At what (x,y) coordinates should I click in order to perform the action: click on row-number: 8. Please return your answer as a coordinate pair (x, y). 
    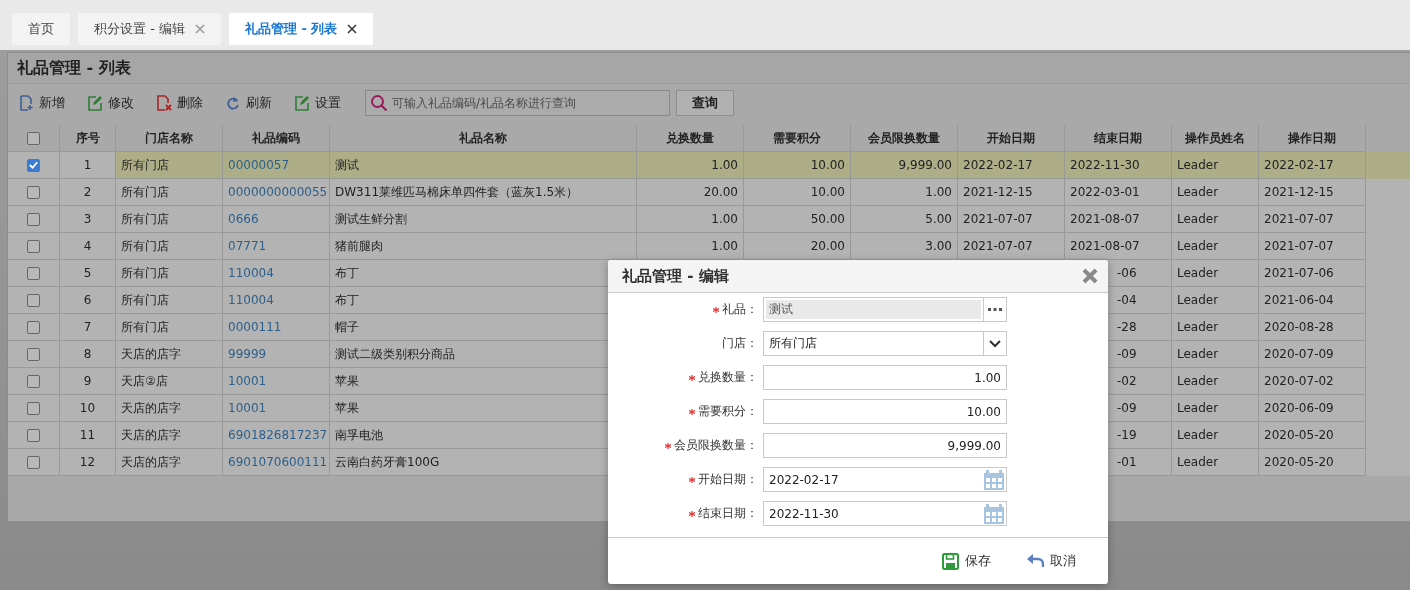
    Looking at the image, I should click on (87, 354).